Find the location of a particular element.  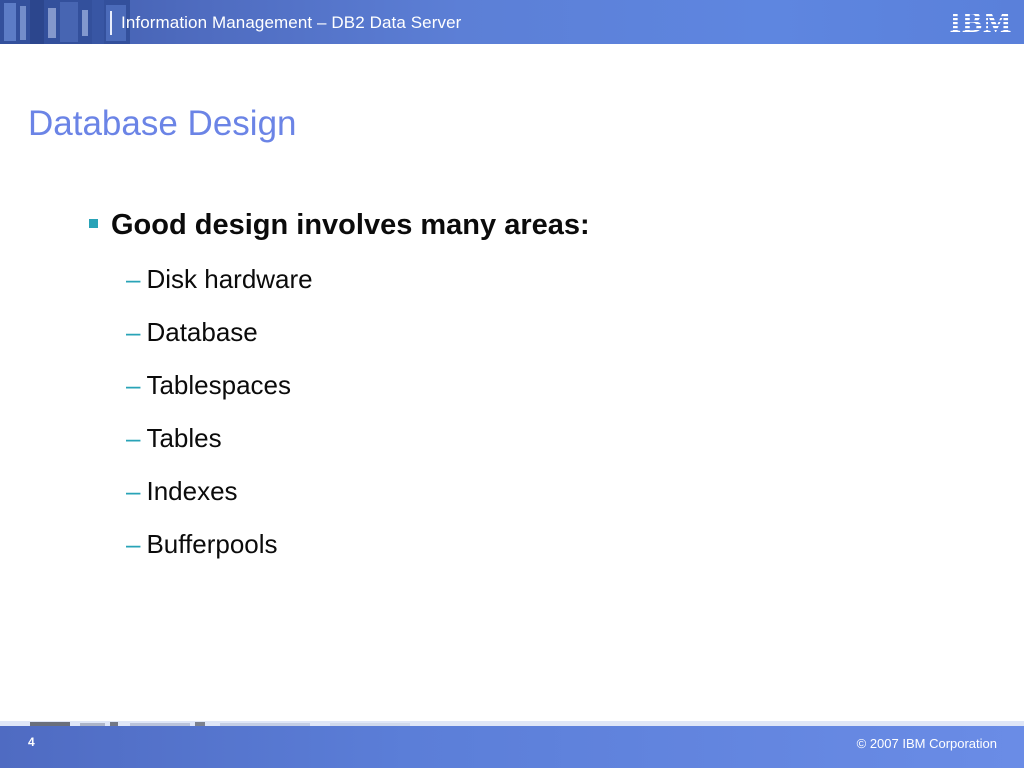

list-item: – Tablespaces is located at coordinates (219, 396).